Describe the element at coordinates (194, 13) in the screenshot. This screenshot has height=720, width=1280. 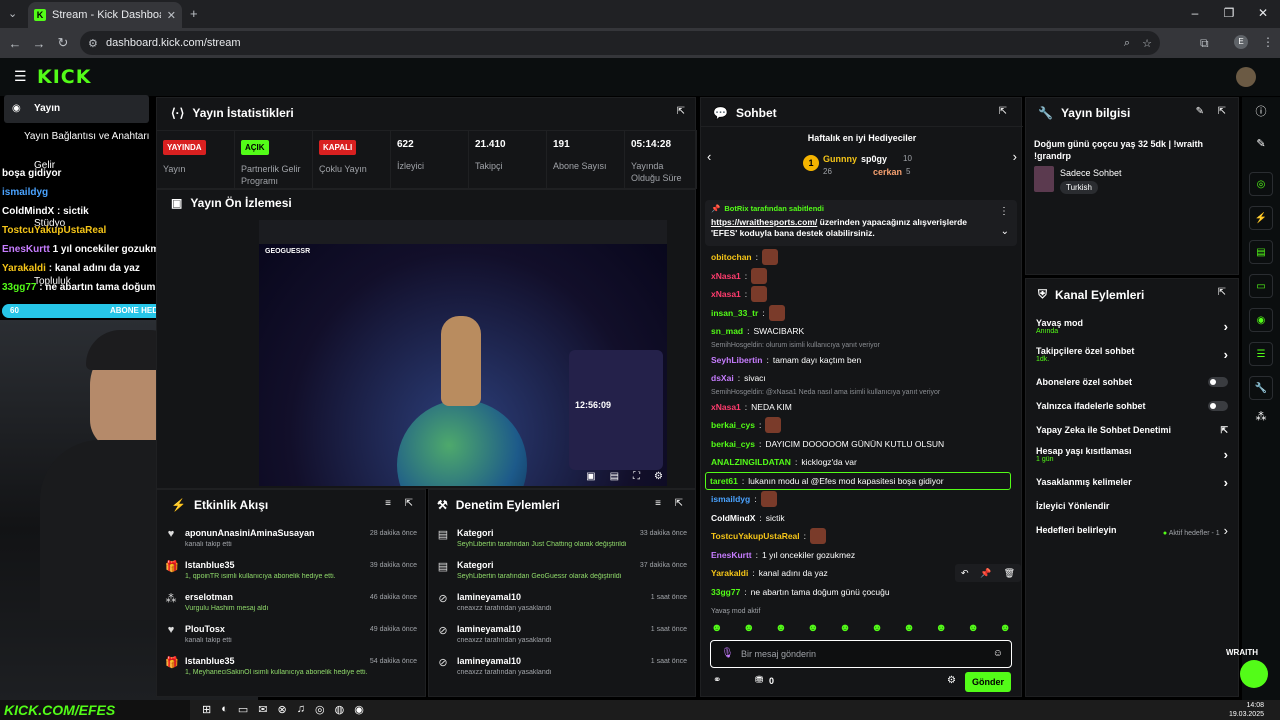
I see `new-tab-icon: +` at that location.